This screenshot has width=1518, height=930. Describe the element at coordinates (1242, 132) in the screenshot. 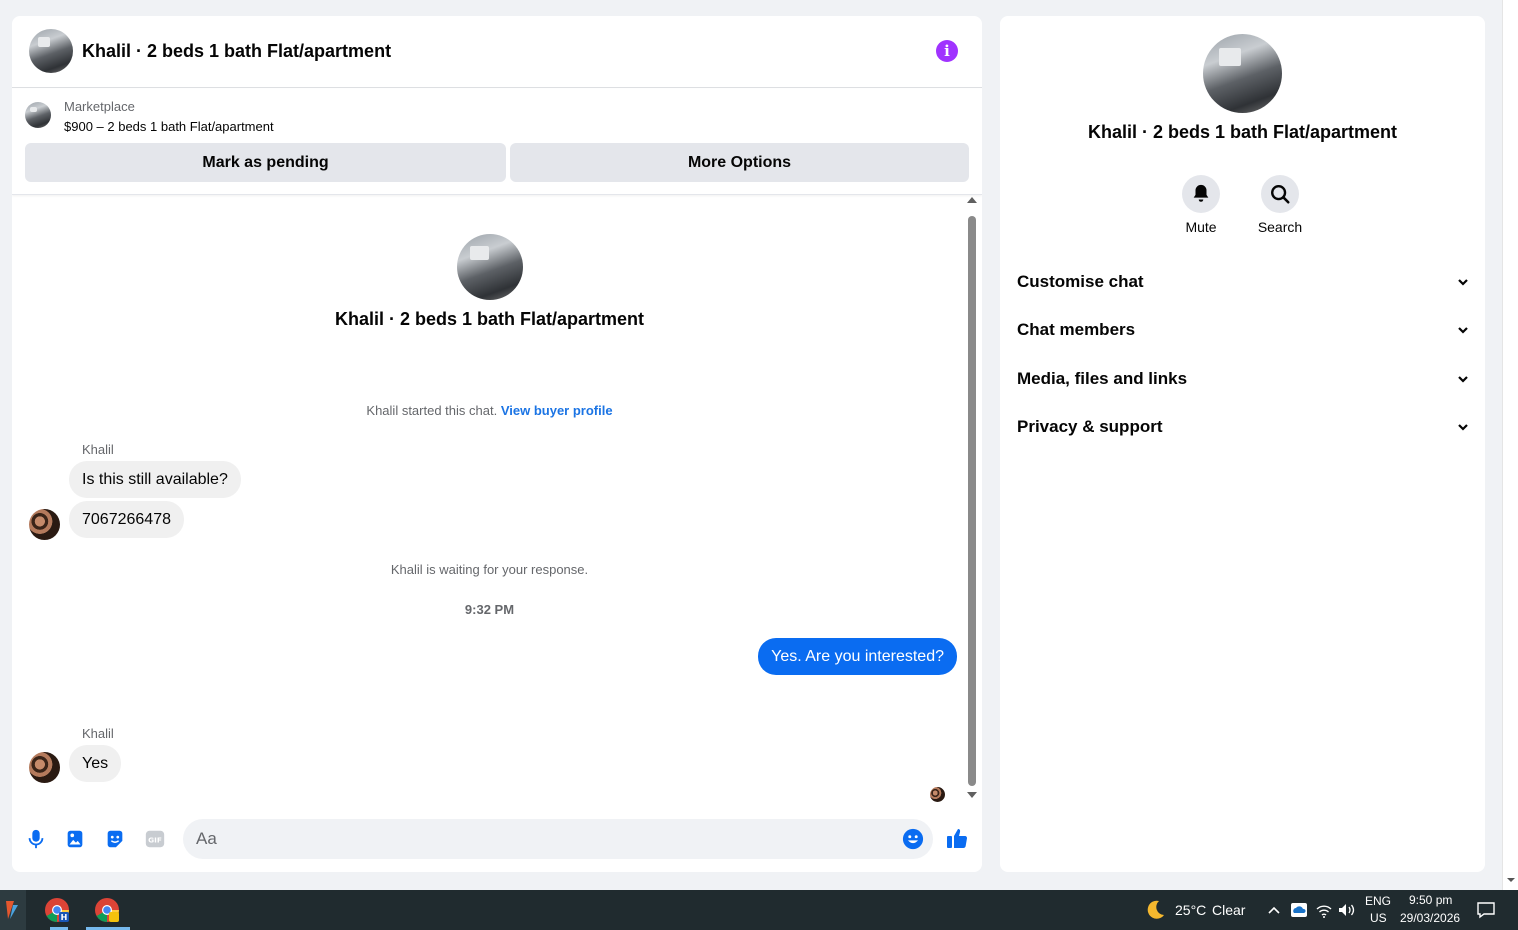

I see `details-title: Khalil · 2 beds 1 bath Flat/apartment` at that location.